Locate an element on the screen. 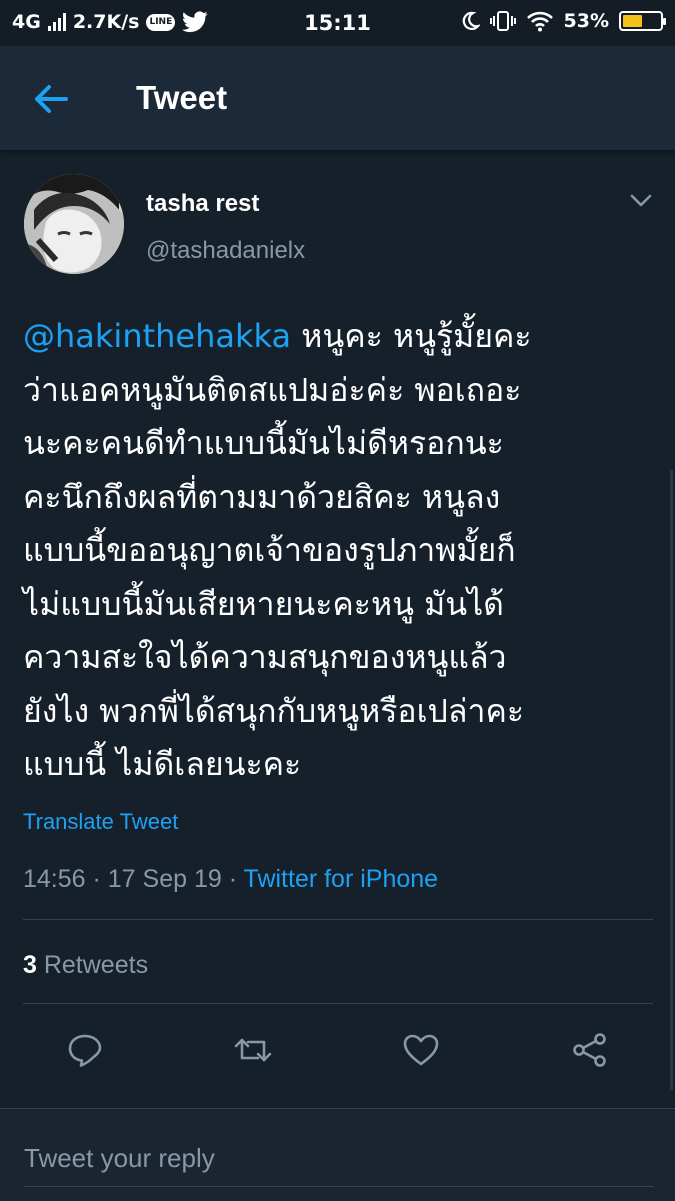 This screenshot has width=675, height=1201. heart-icon is located at coordinates (421, 1050).